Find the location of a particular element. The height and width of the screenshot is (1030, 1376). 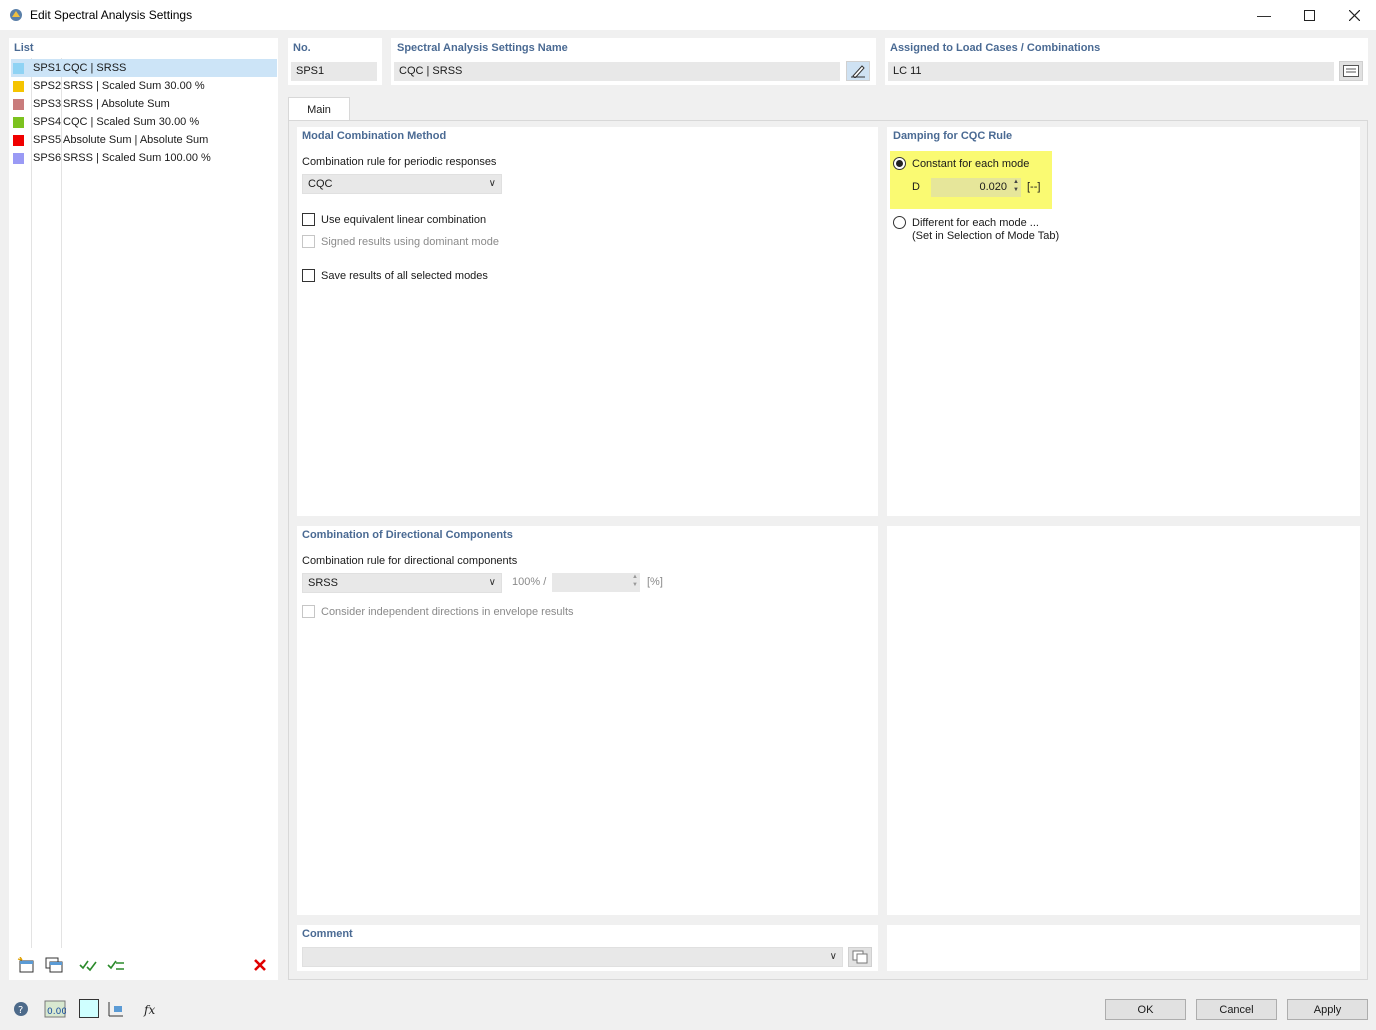

check-toggle-icon is located at coordinates (116, 965).